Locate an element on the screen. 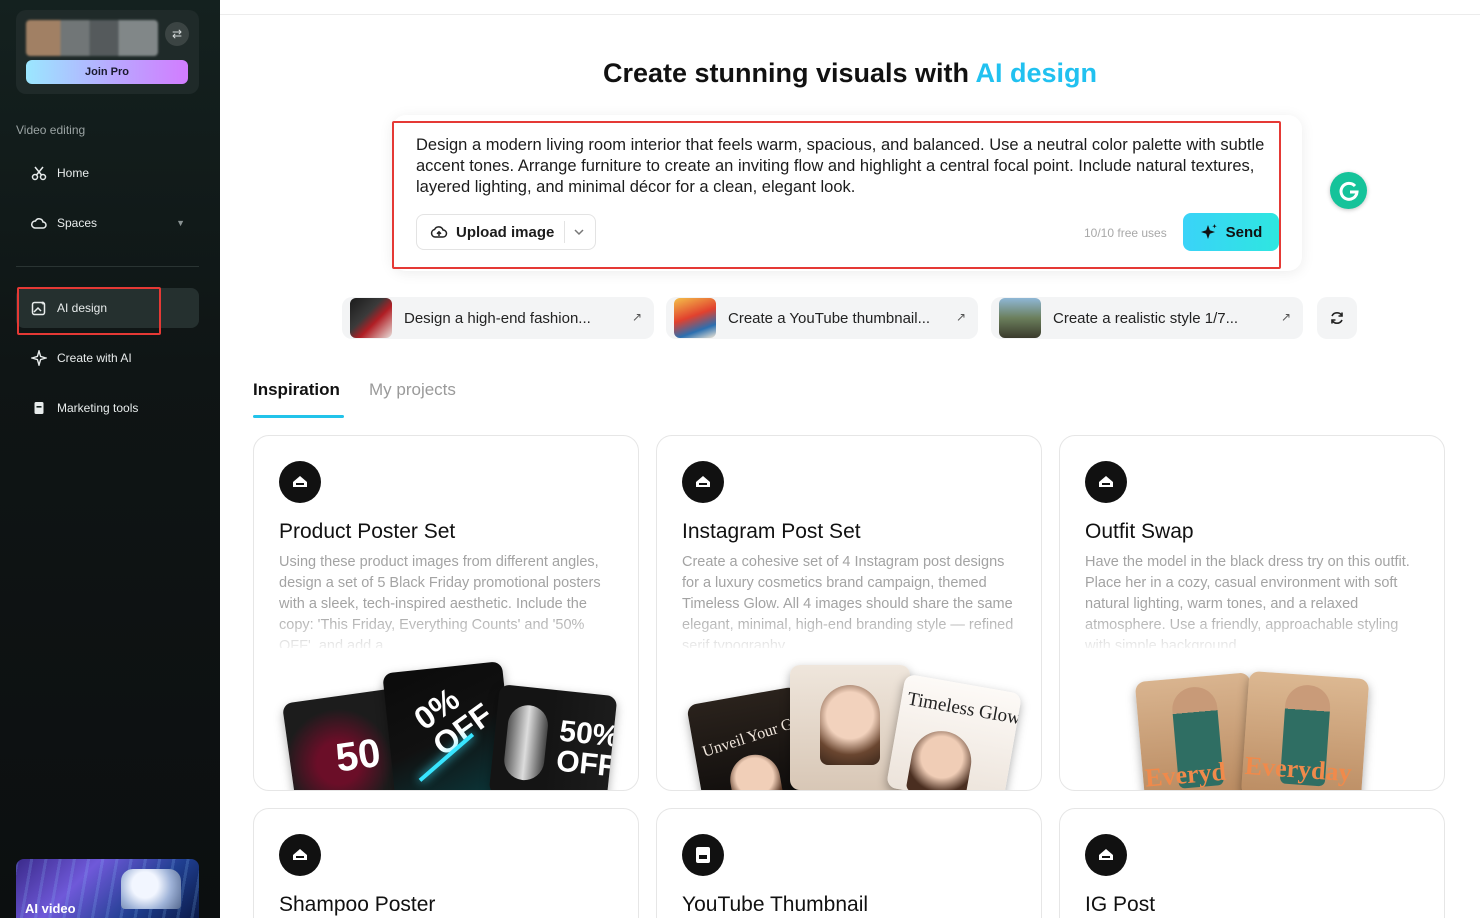 Image resolution: width=1480 pixels, height=918 pixels. chevron-down-icon: ▼ is located at coordinates (180, 223).